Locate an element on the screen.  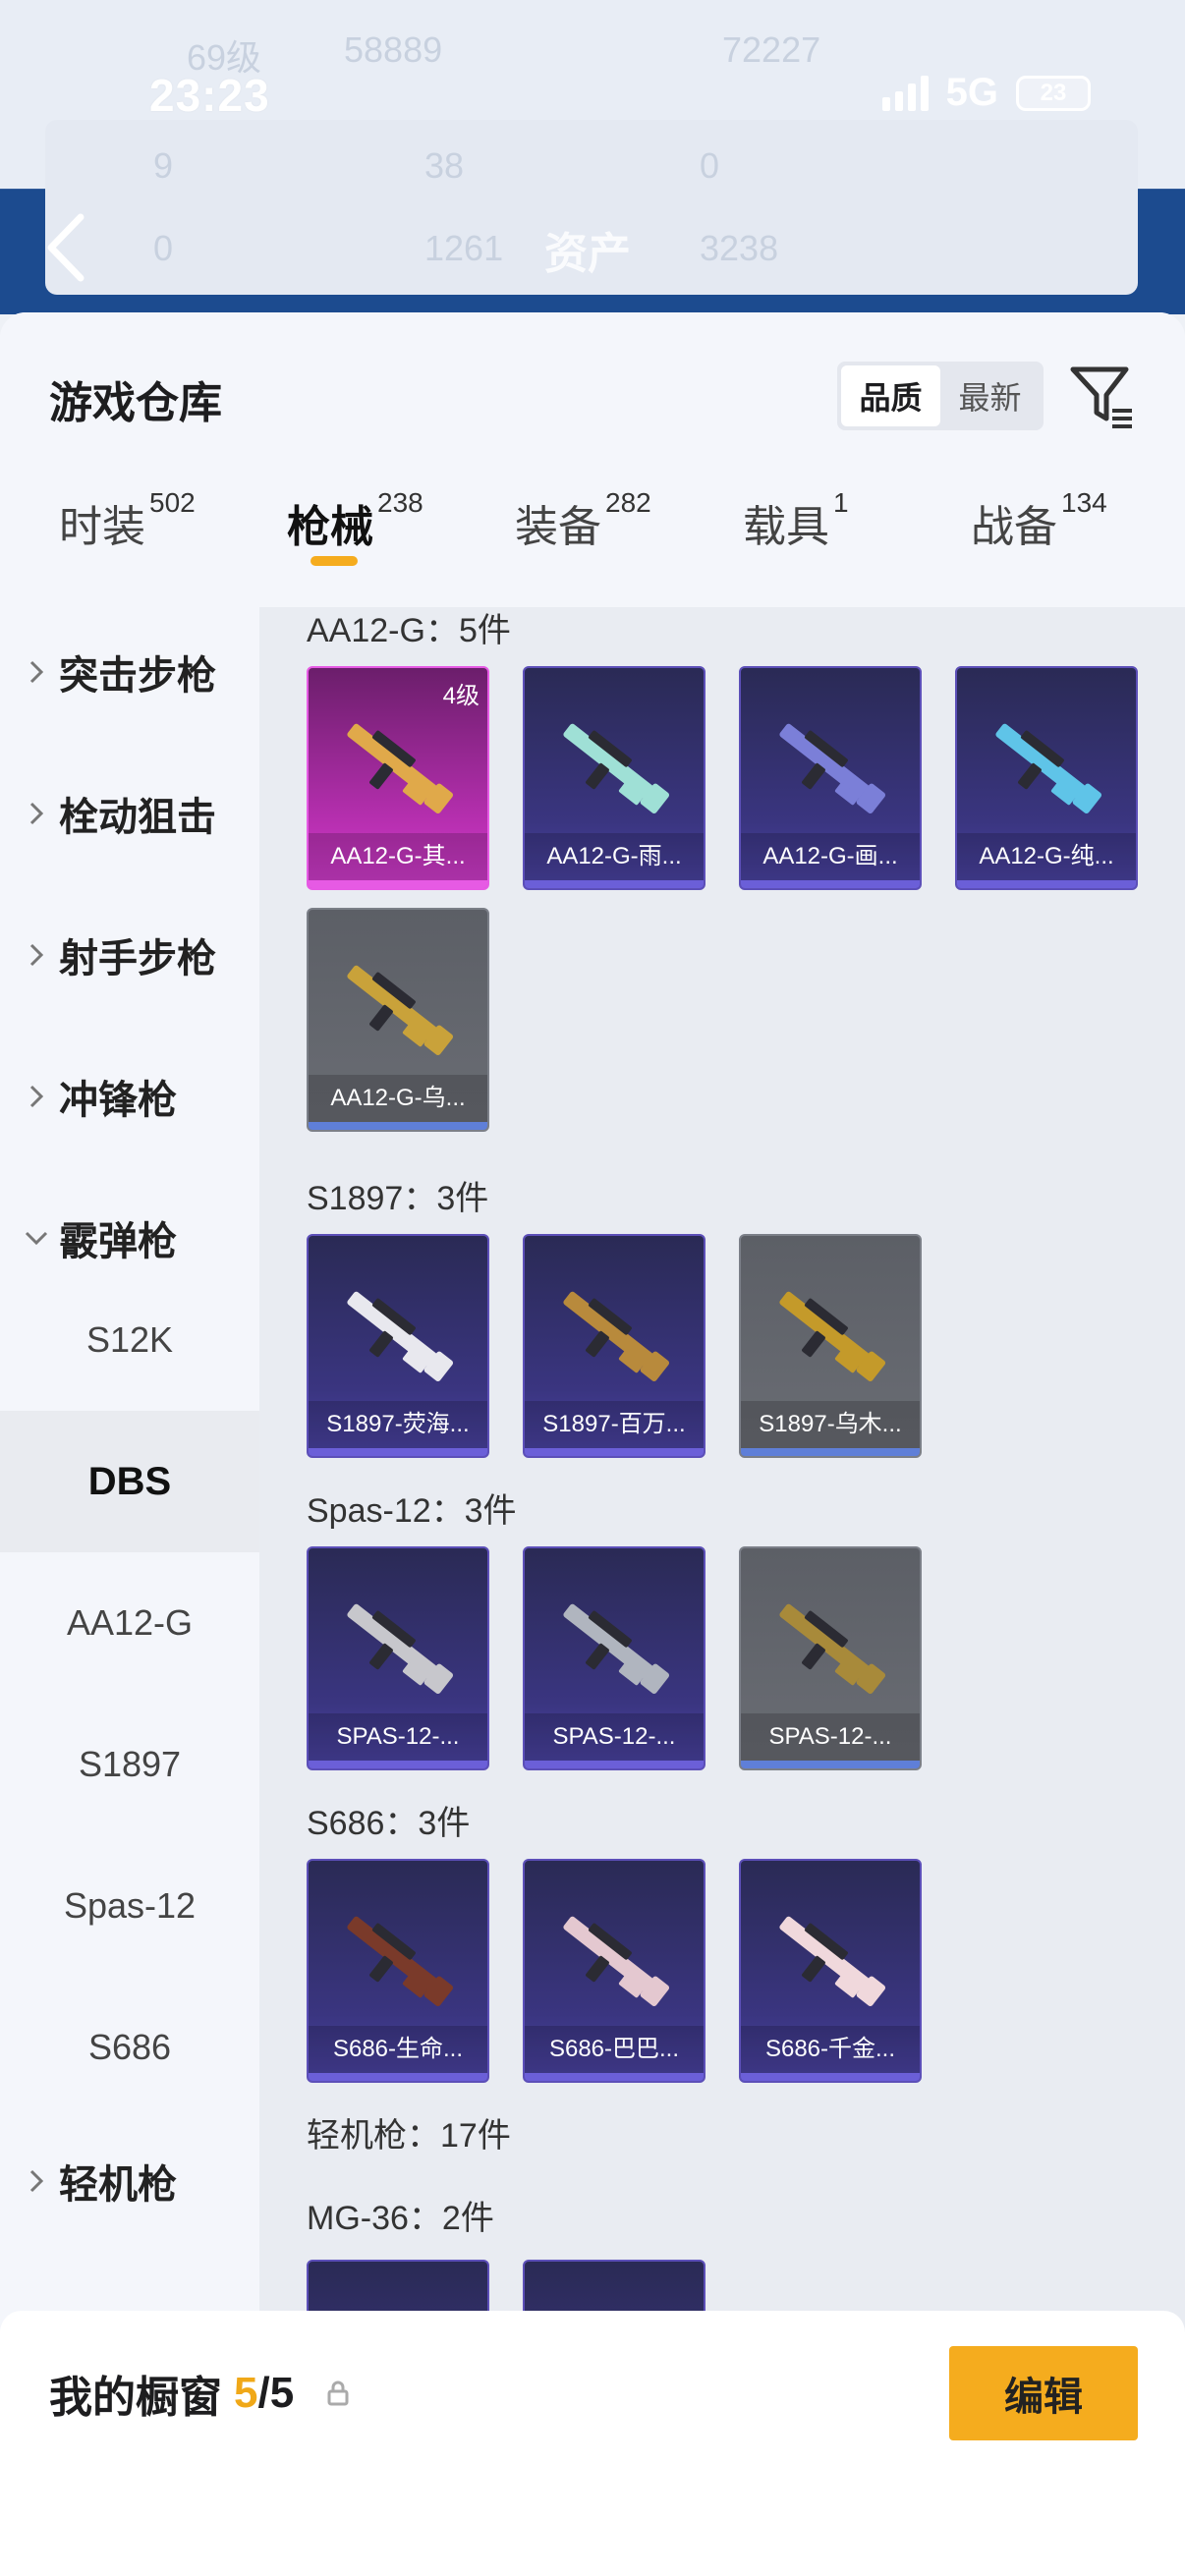
category-label: 栓动狙击 is located at coordinates (137, 817).